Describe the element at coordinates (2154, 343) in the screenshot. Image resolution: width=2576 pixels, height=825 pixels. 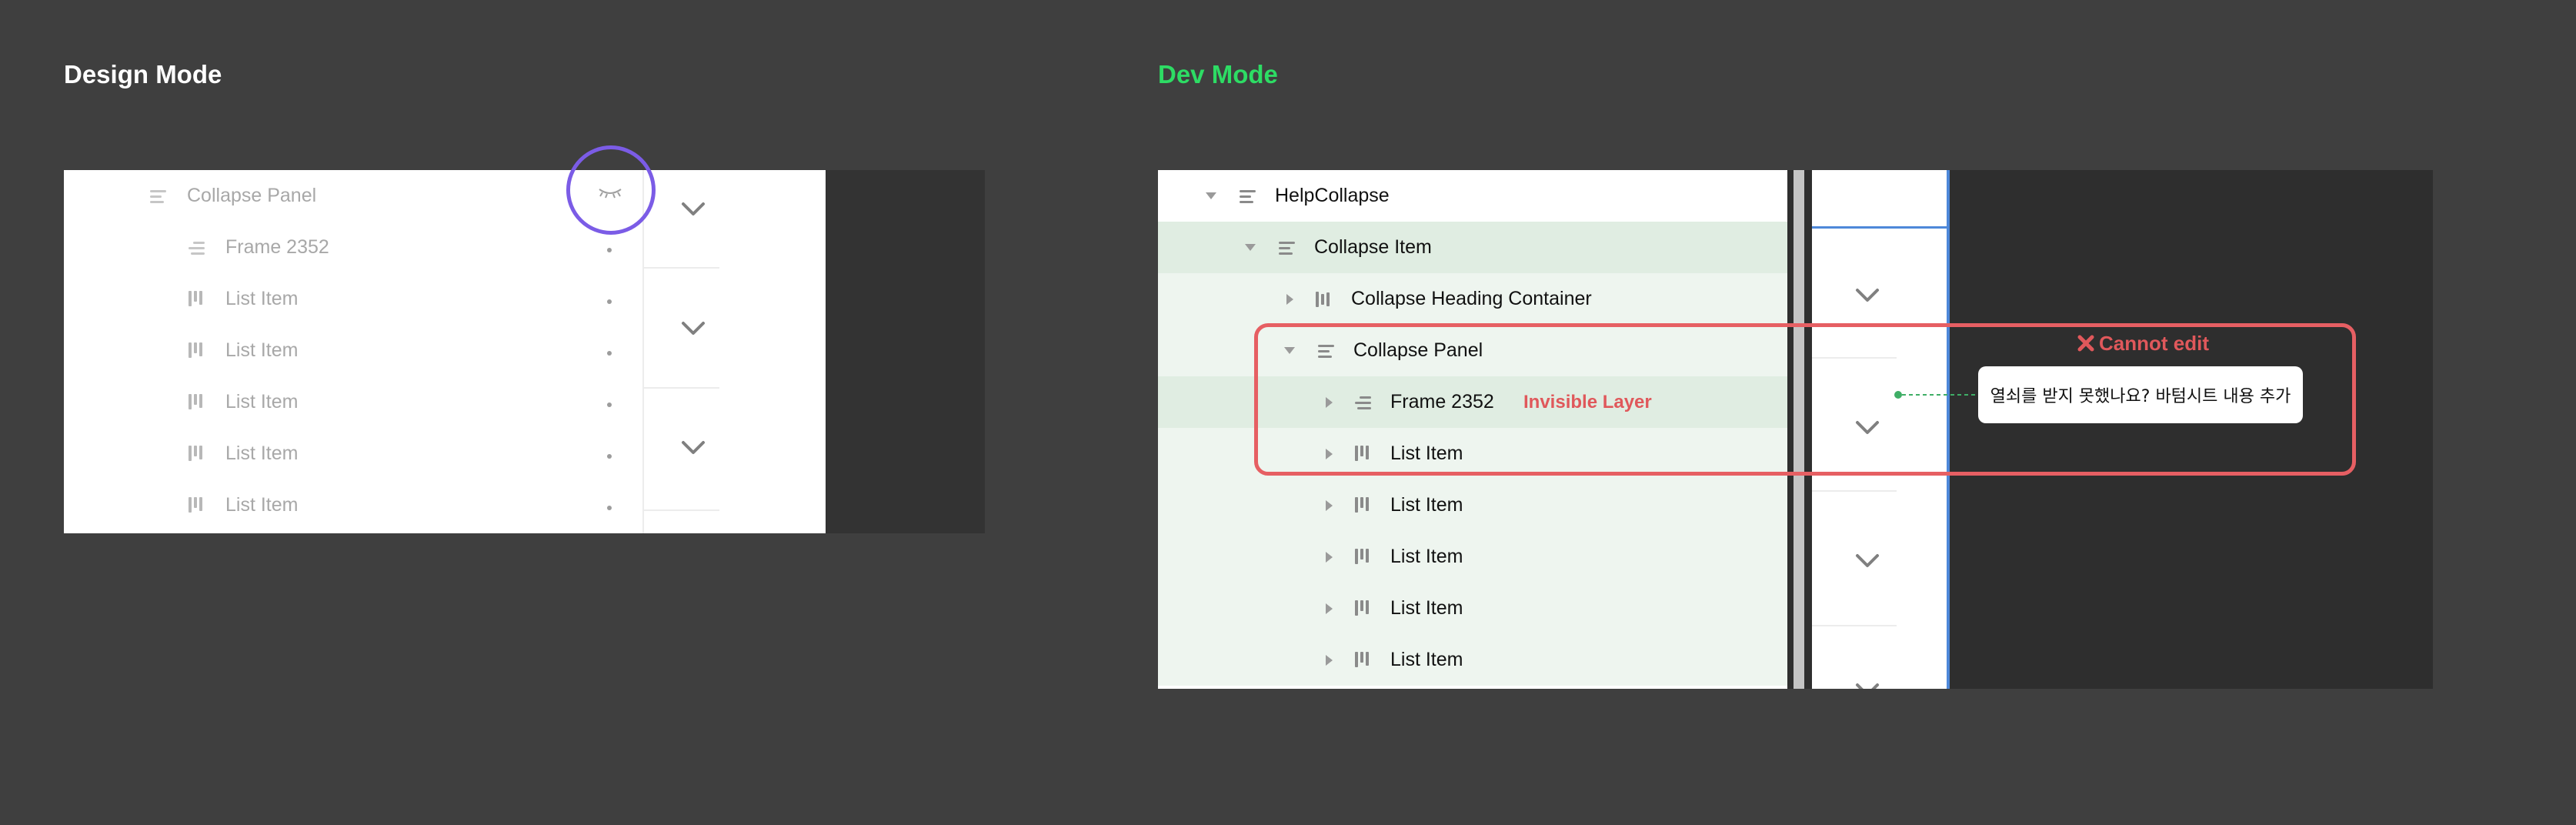
I see `cannot-edit-text: Cannot edit` at that location.